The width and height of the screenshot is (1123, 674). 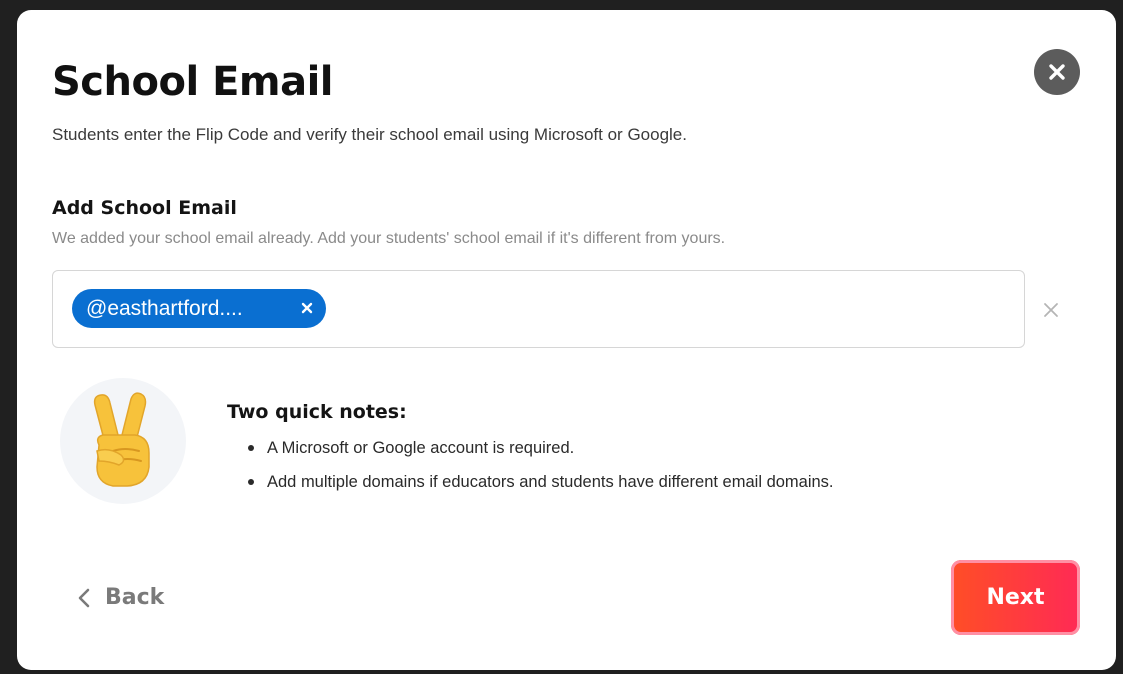 What do you see at coordinates (317, 412) in the screenshot?
I see `notes-heading: Two quick notes:` at bounding box center [317, 412].